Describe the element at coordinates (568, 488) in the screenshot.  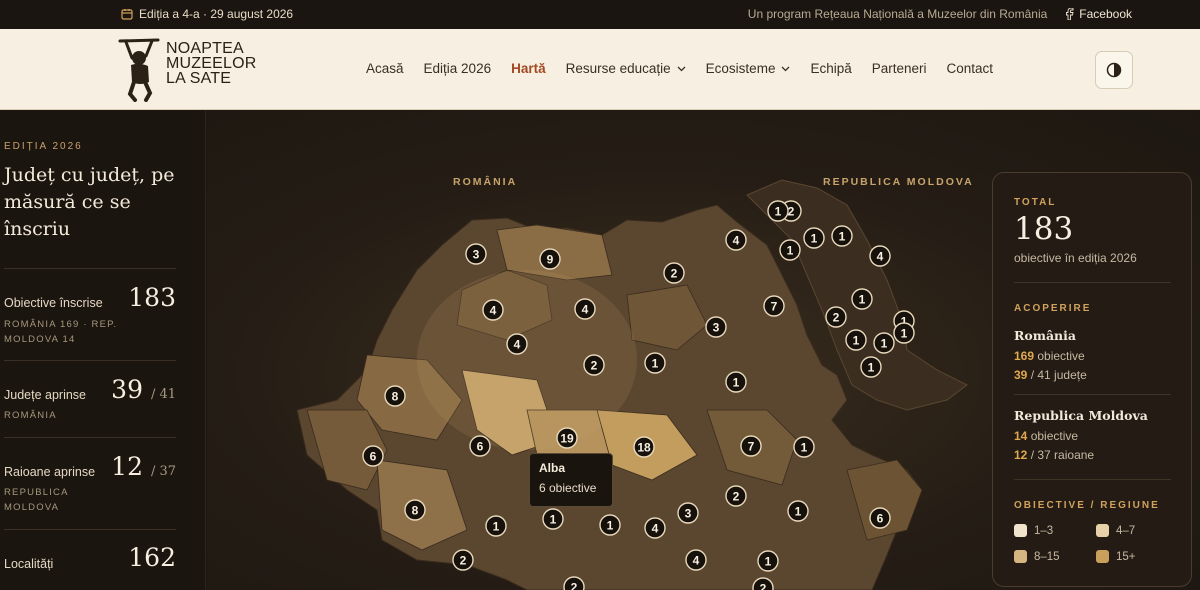
I see `tooltip-count: 6 obiective` at that location.